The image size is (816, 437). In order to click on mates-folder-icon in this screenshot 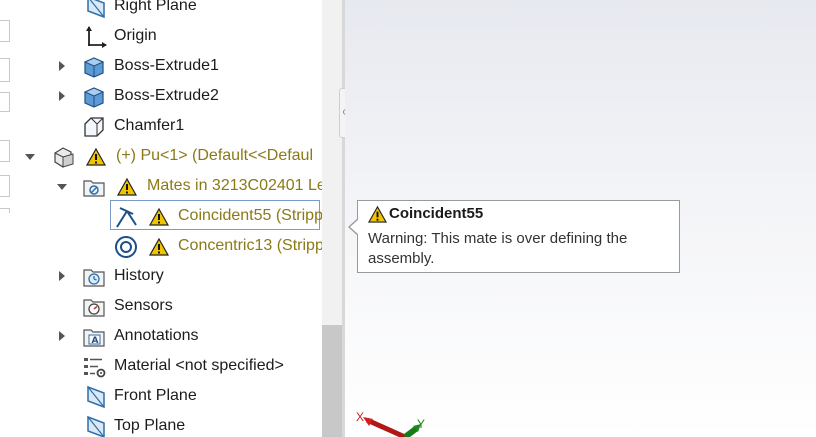, I will do `click(94, 187)`.